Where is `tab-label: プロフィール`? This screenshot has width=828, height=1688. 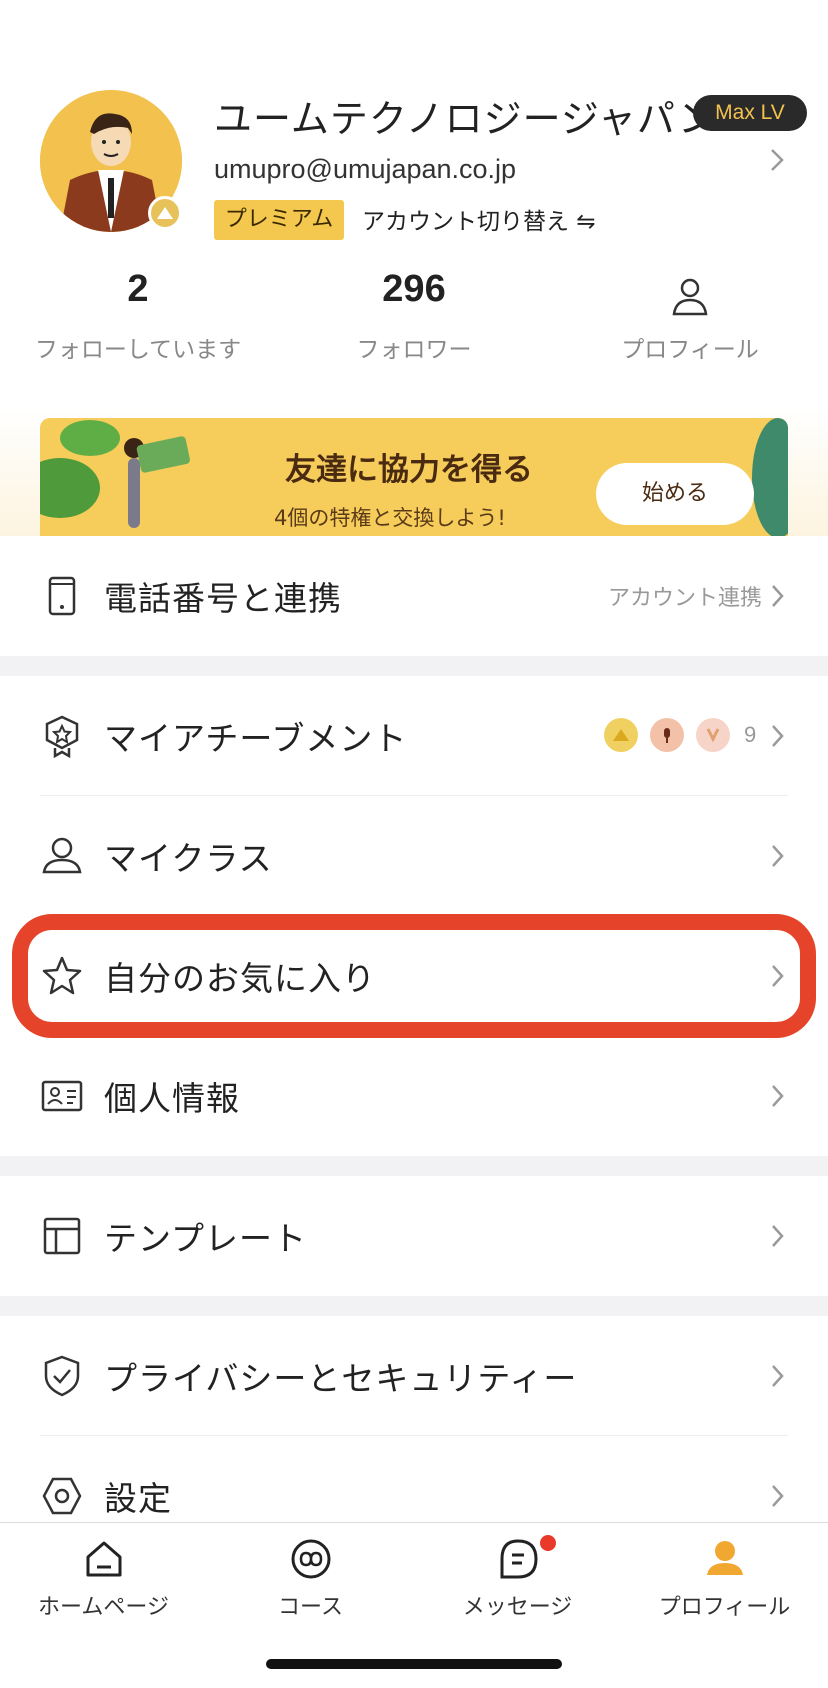 tab-label: プロフィール is located at coordinates (724, 1607).